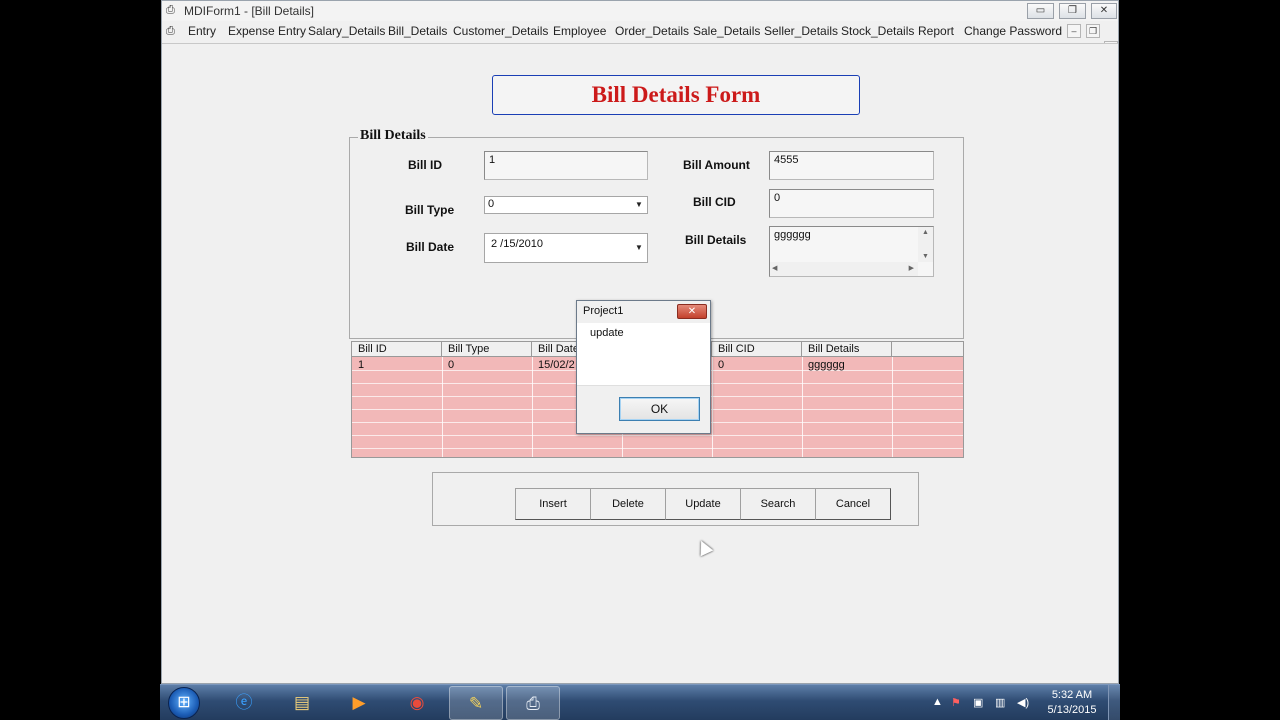 The image size is (1280, 720). Describe the element at coordinates (393, 136) in the screenshot. I see `frame-caption: Bill Details` at that location.